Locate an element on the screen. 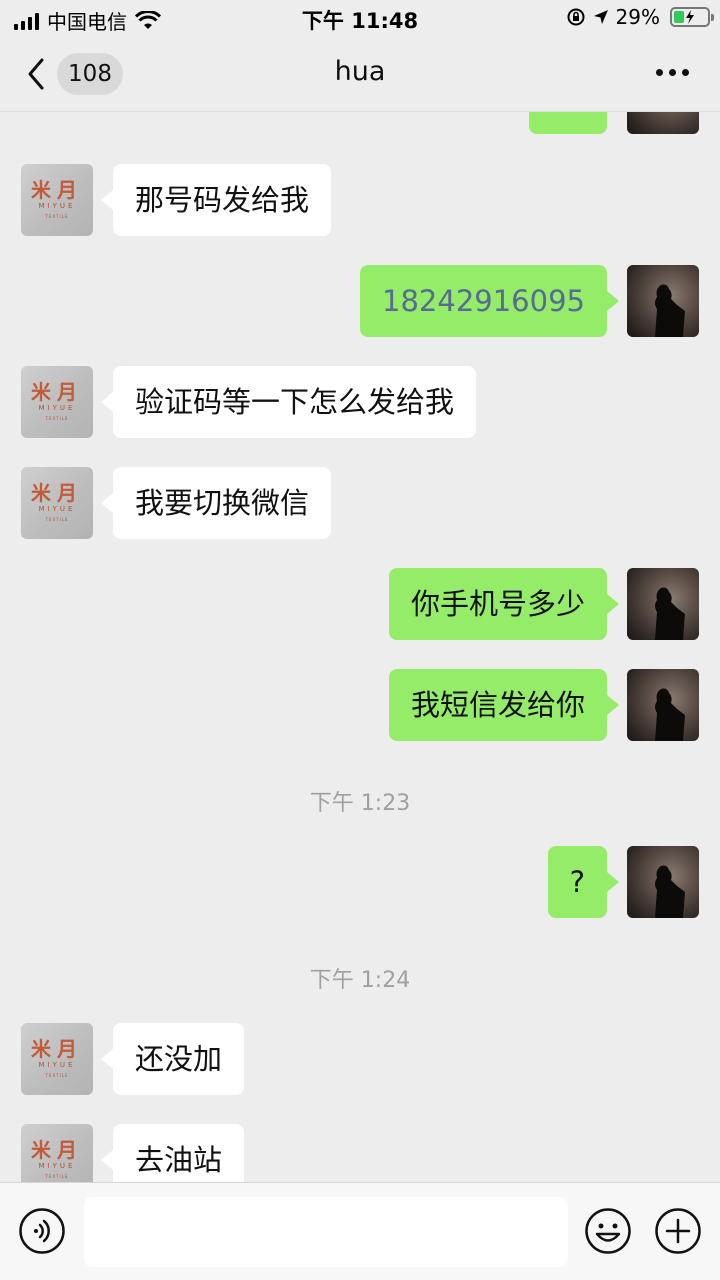  chat-title: hua is located at coordinates (360, 71).